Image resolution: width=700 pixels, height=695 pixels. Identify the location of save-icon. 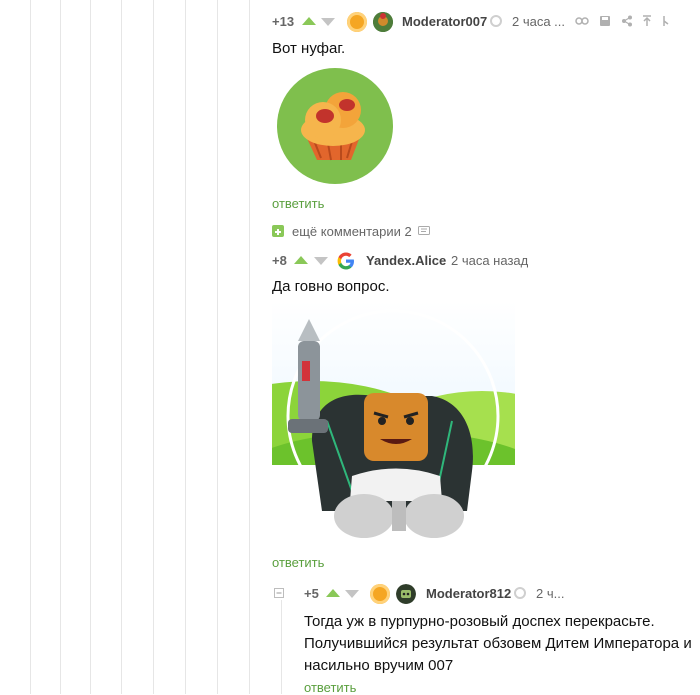
(605, 21).